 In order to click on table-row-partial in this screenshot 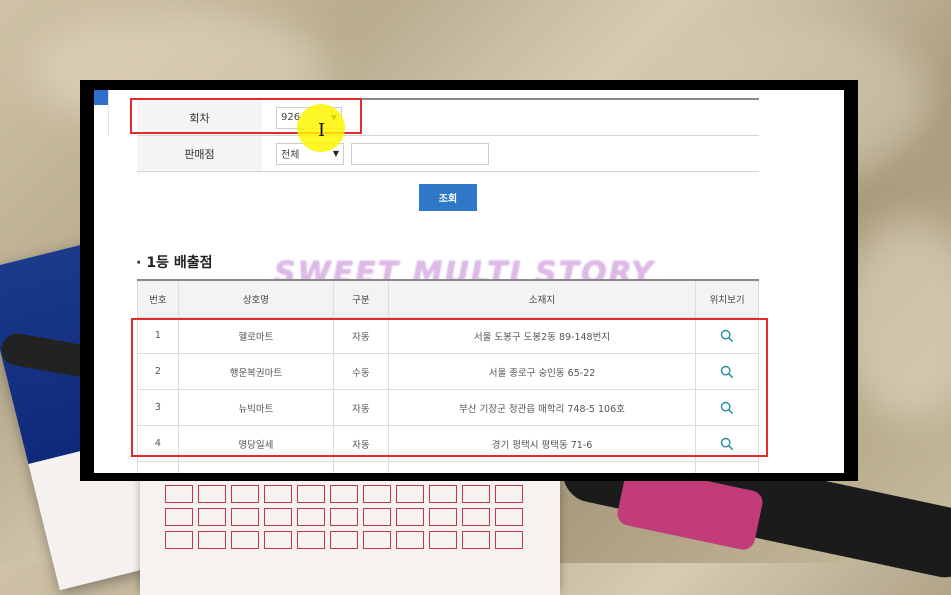, I will do `click(448, 467)`.